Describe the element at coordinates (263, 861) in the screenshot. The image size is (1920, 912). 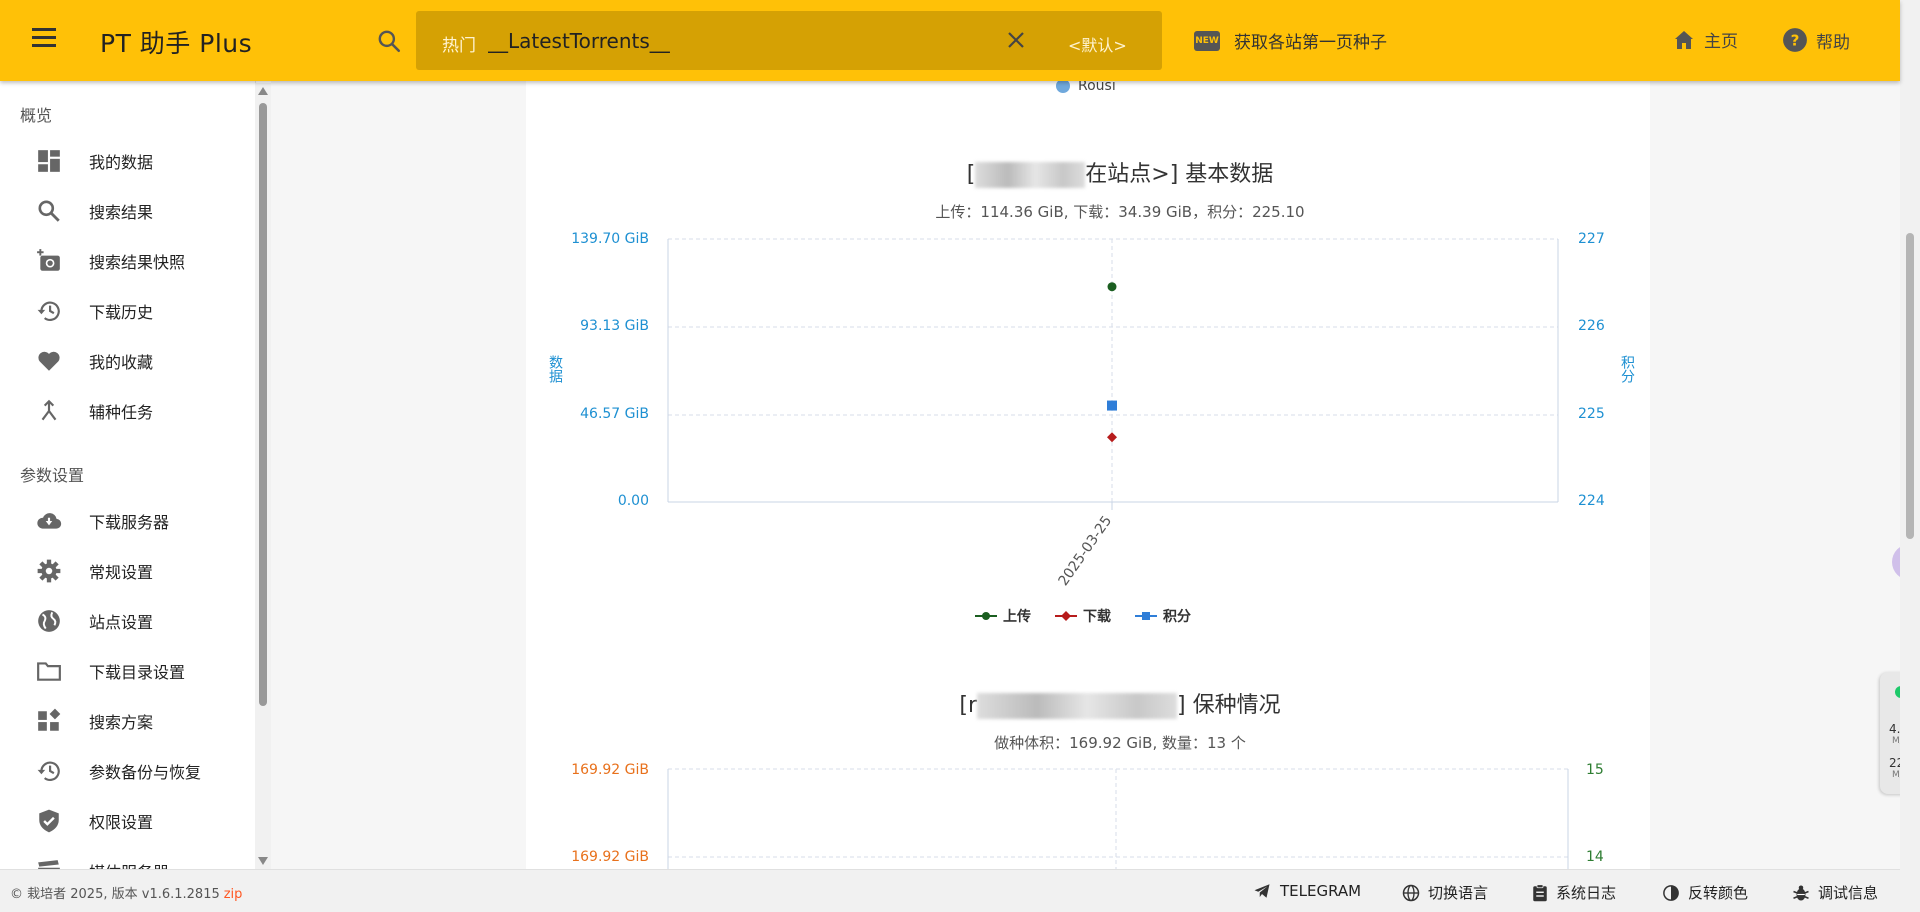
I see `scroll-down-arrow-icon` at that location.